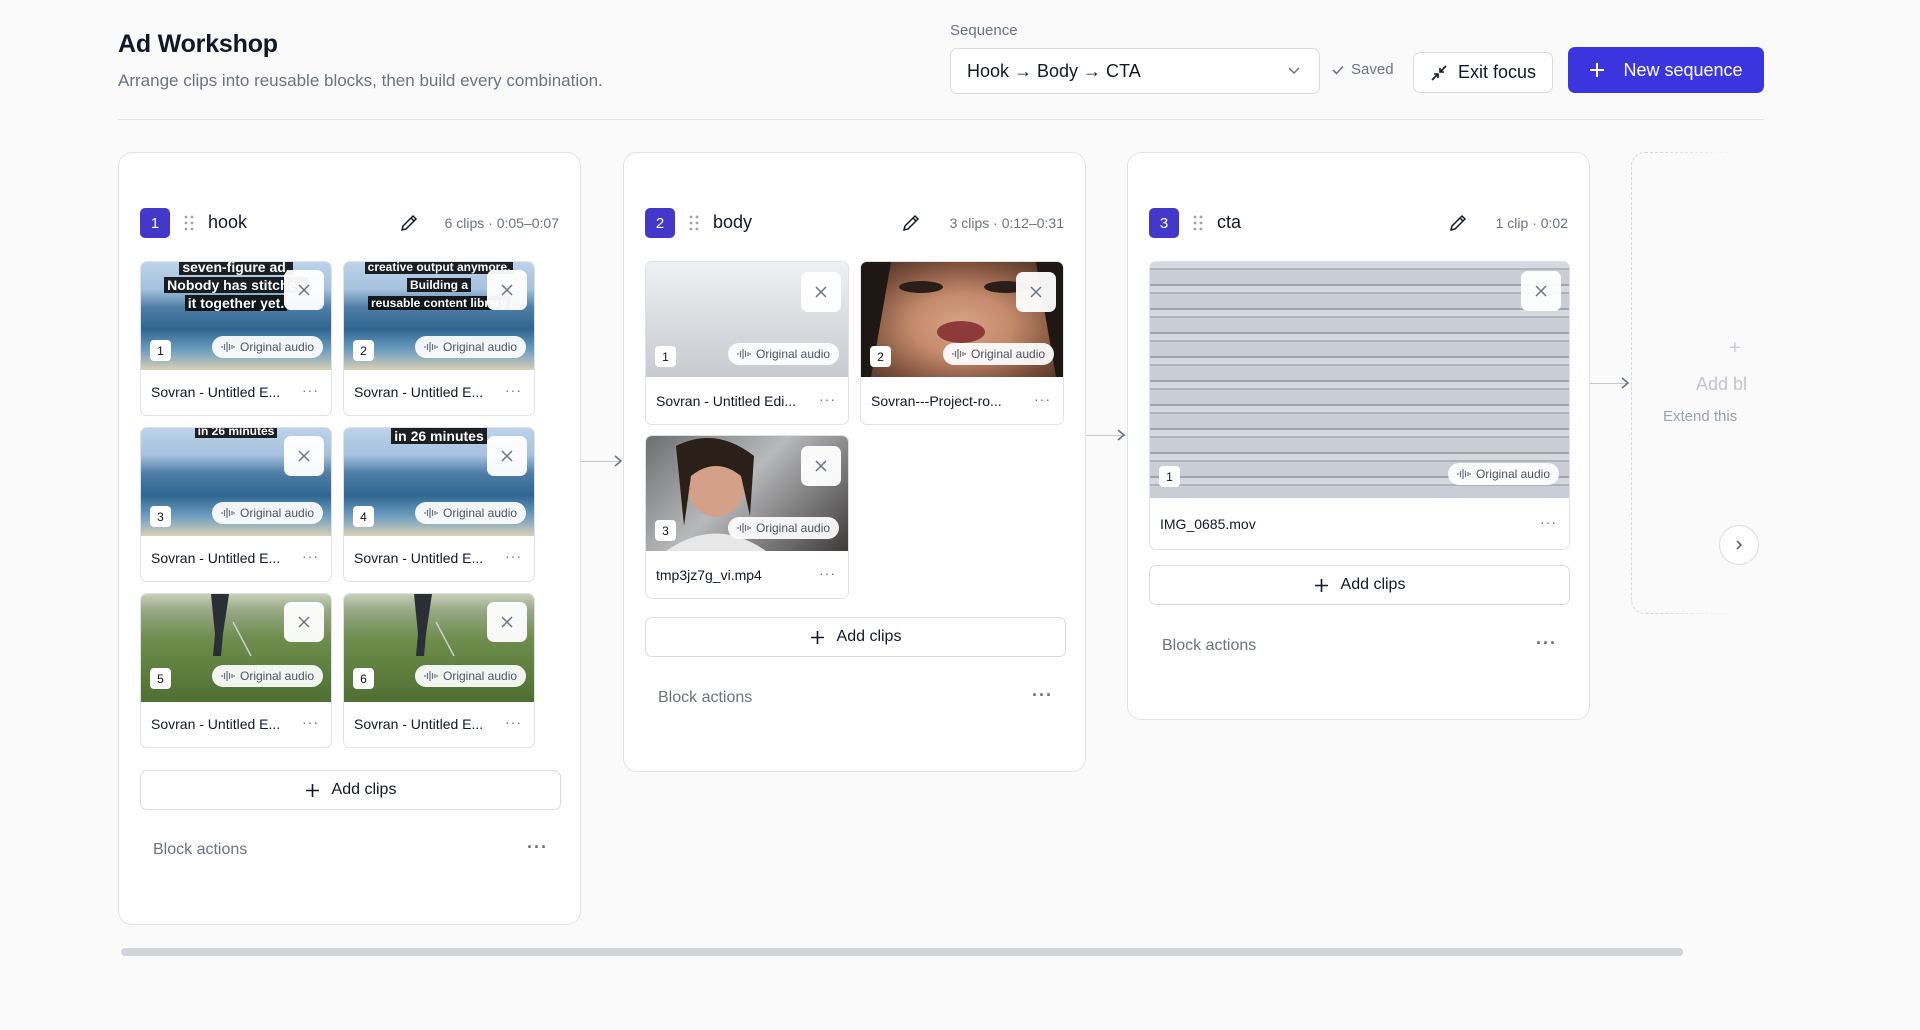 The image size is (1920, 1030). I want to click on clip-thumbnail: in 26 minutes 3 Original audio, so click(236, 482).